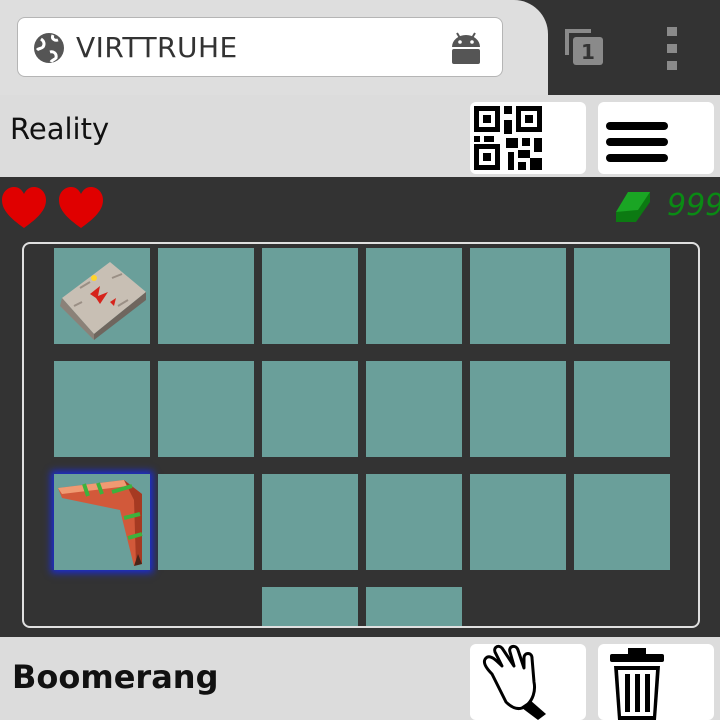 The height and width of the screenshot is (720, 720). I want to click on globe-icon, so click(49, 48).